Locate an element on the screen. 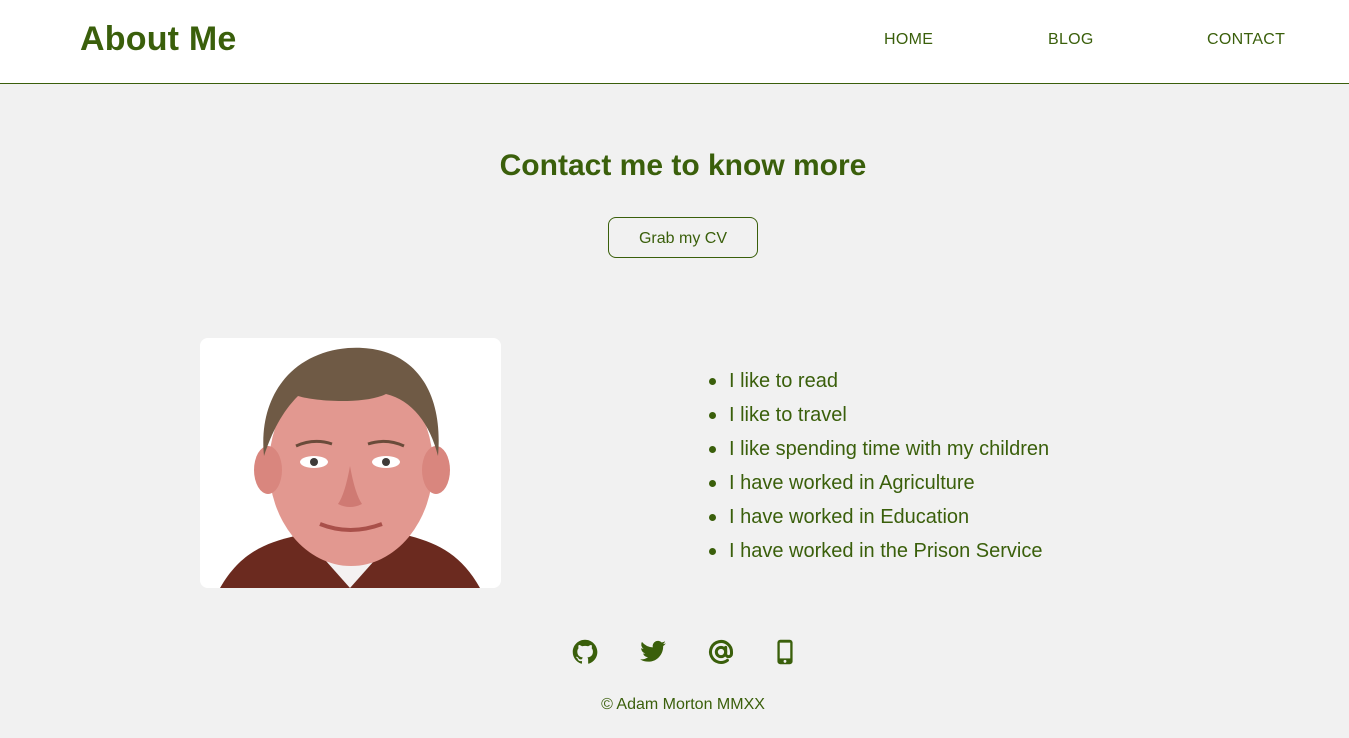  site-header: About Me HOME BLOG CONTACT is located at coordinates (674, 42).